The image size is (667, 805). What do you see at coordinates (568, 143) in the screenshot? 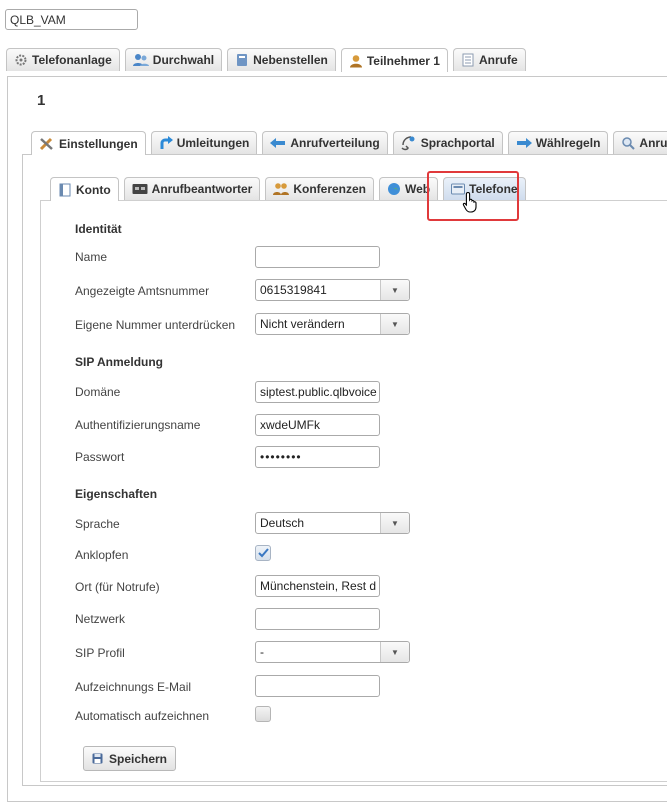
I see `tab-label: Wählregeln` at bounding box center [568, 143].